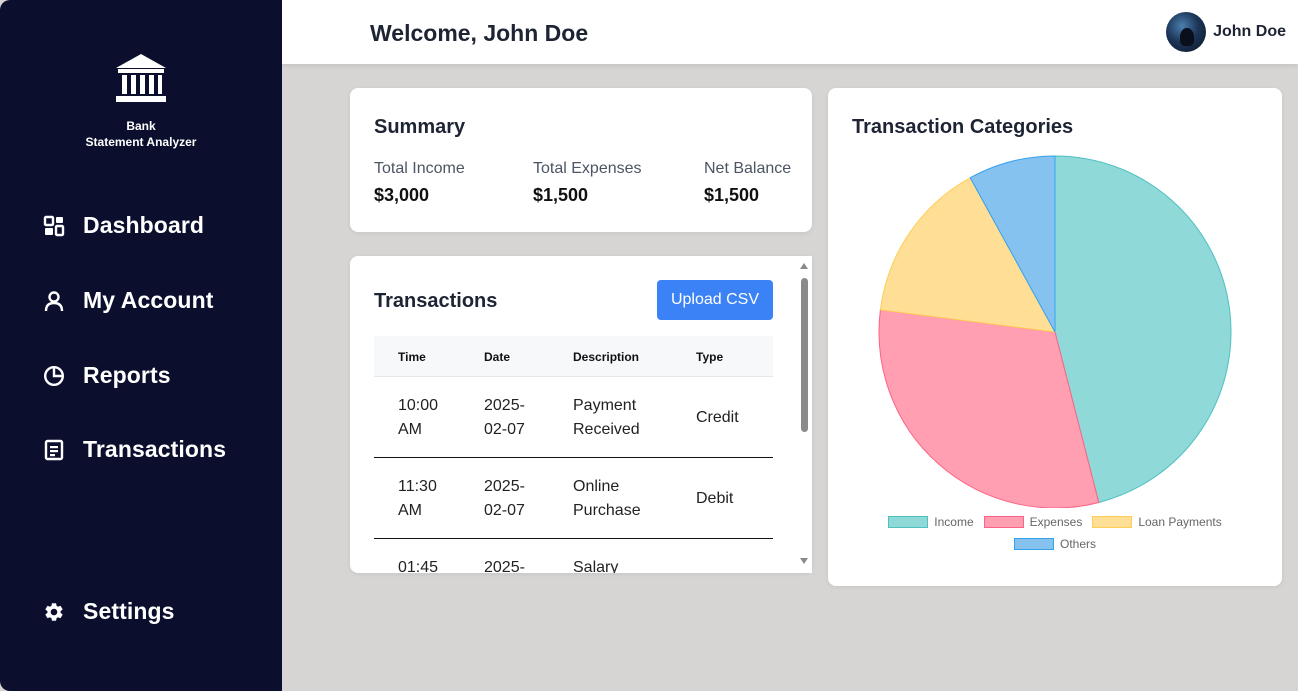 This screenshot has height=691, width=1298. Describe the element at coordinates (587, 168) in the screenshot. I see `stat-label: Total Expenses` at that location.